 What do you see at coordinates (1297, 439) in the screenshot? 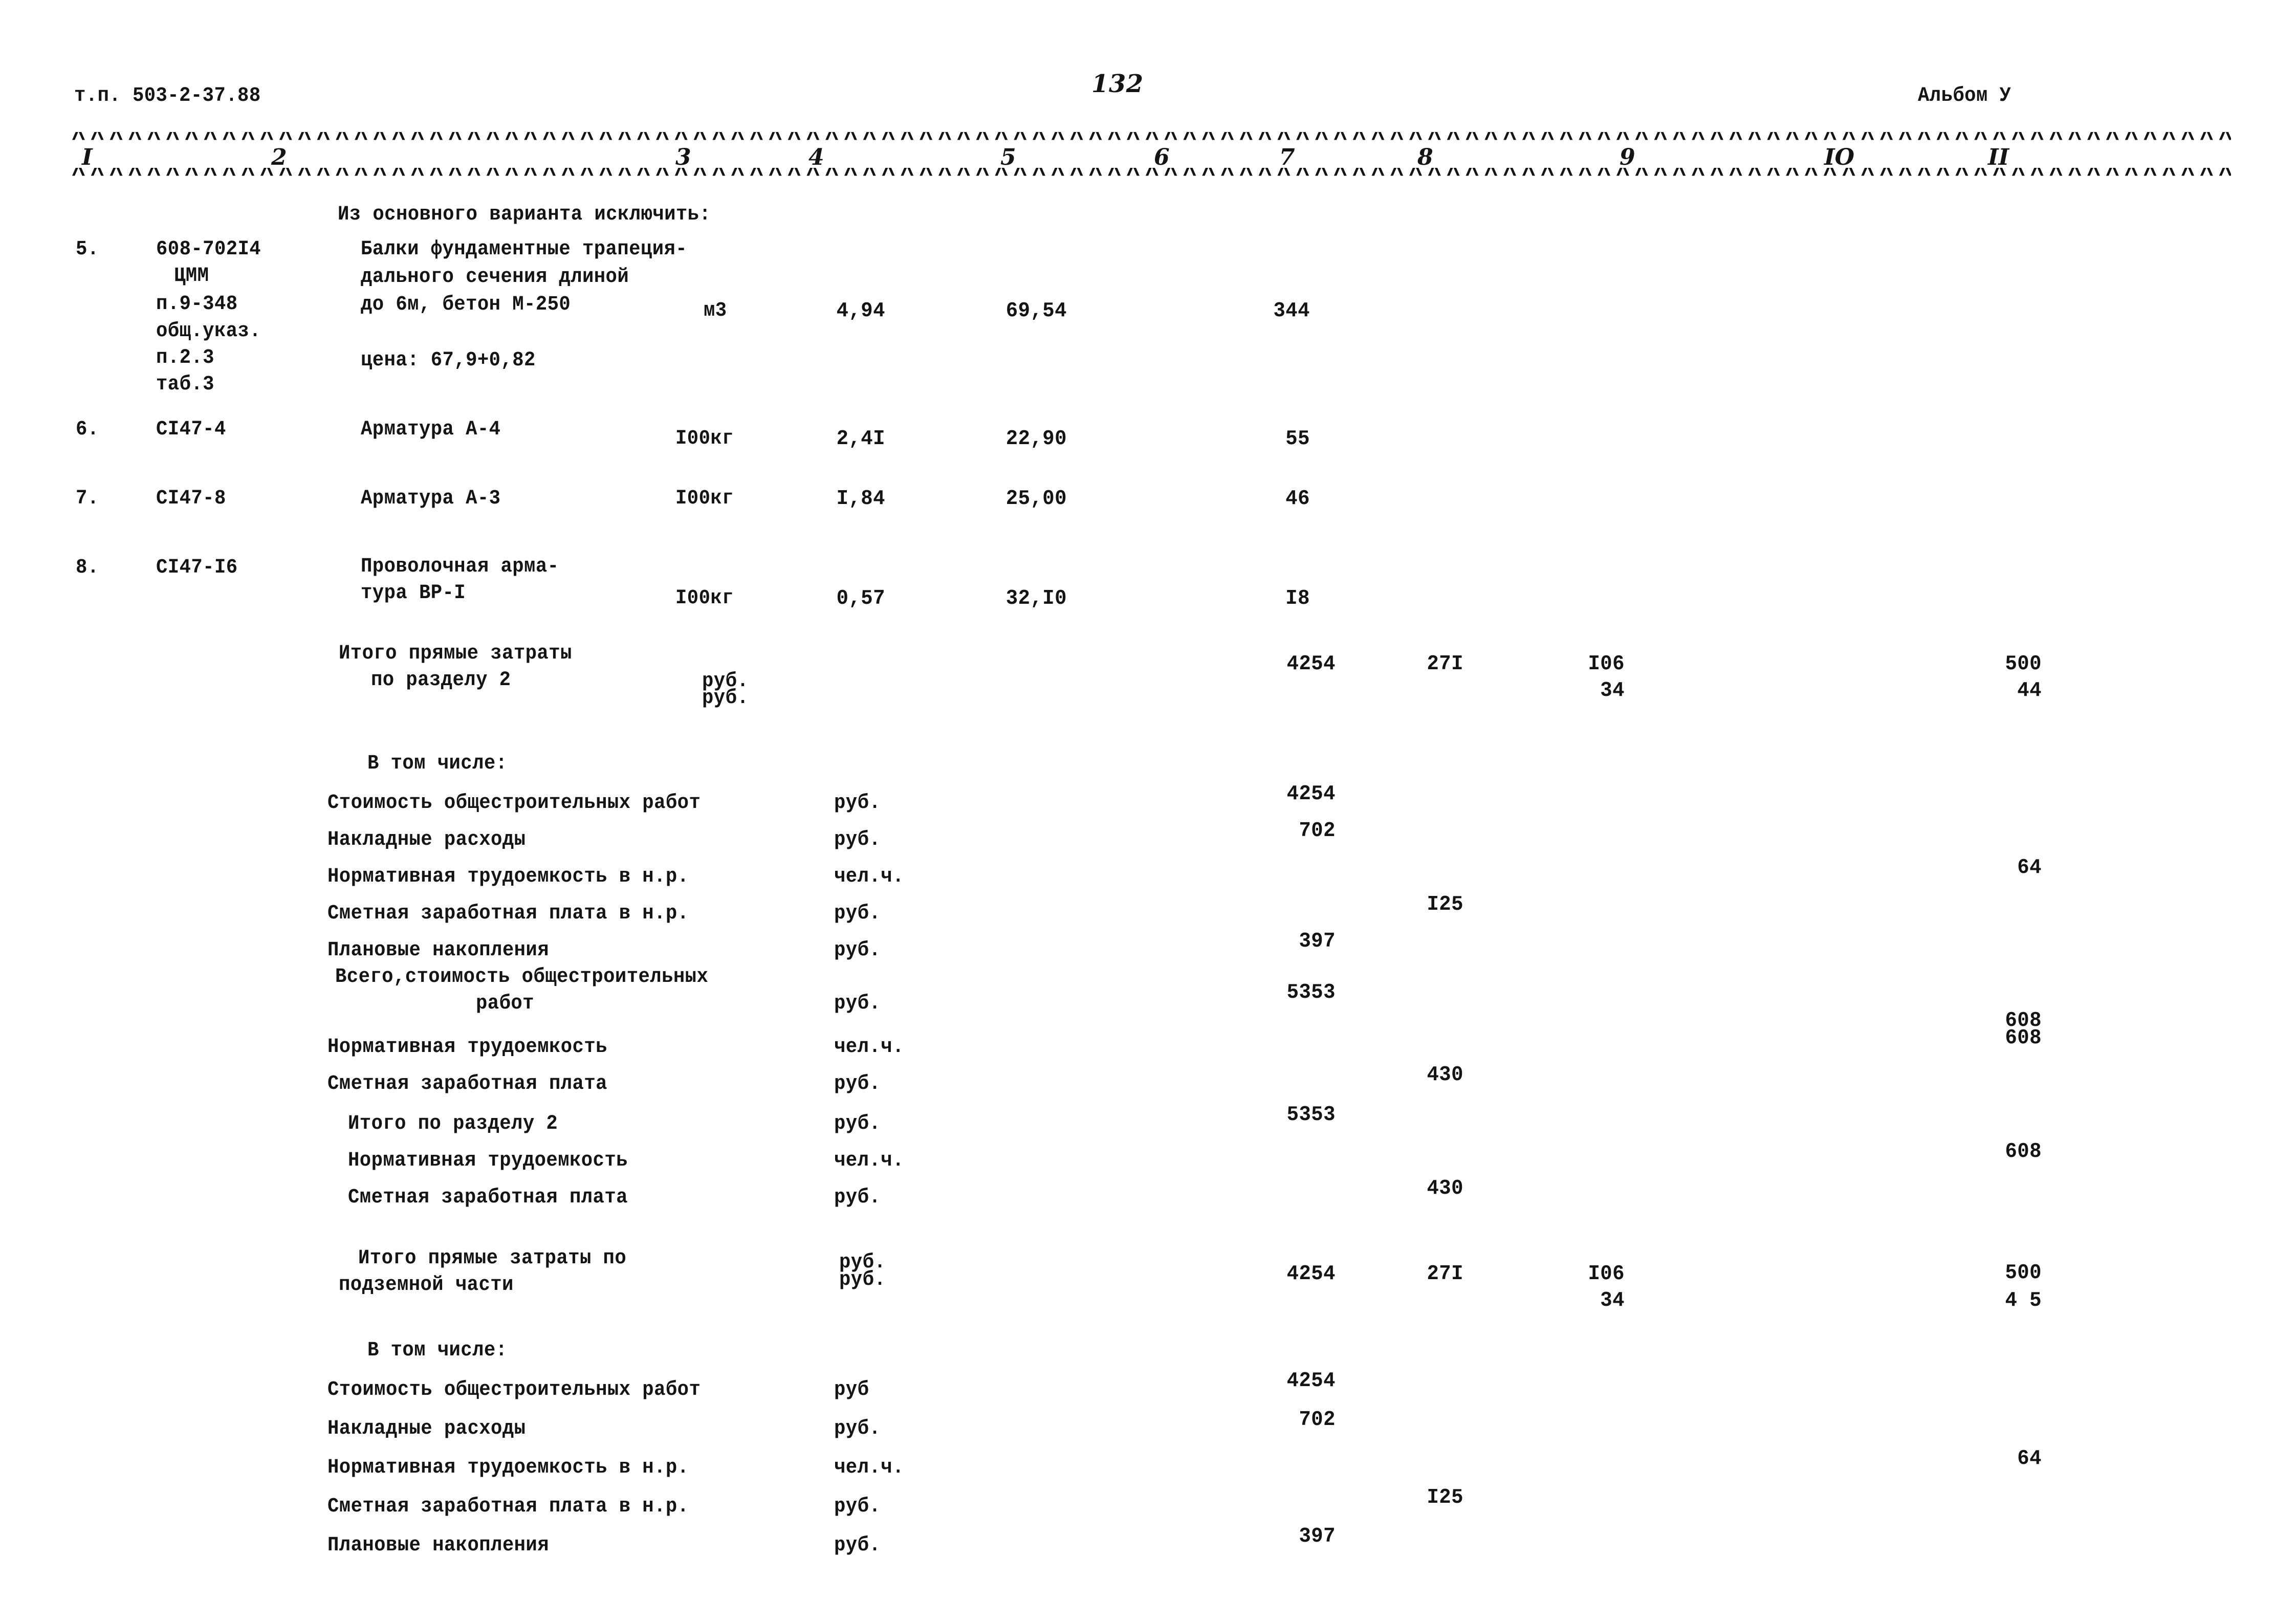
I see `item-total-cost: 55` at bounding box center [1297, 439].